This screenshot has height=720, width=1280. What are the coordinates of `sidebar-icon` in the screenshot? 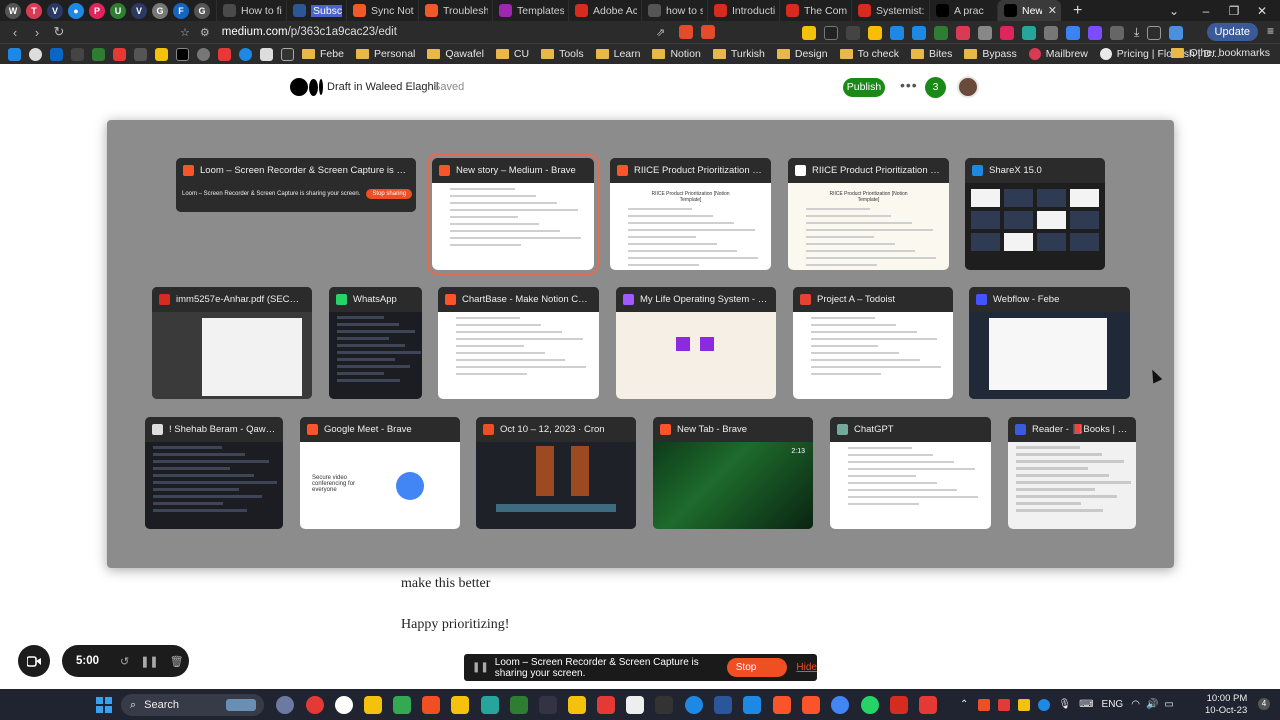 It's located at (1154, 32).